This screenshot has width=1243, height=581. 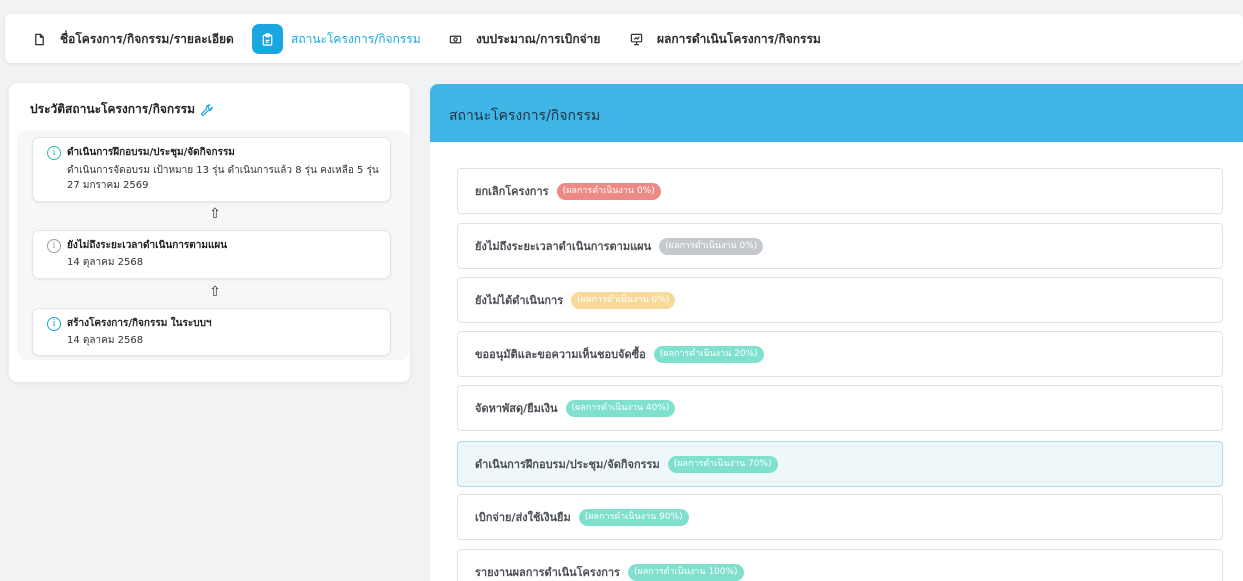 What do you see at coordinates (112, 109) in the screenshot?
I see `history-title-text: ประวัติสถานะโครงการ/กิจกรรม` at bounding box center [112, 109].